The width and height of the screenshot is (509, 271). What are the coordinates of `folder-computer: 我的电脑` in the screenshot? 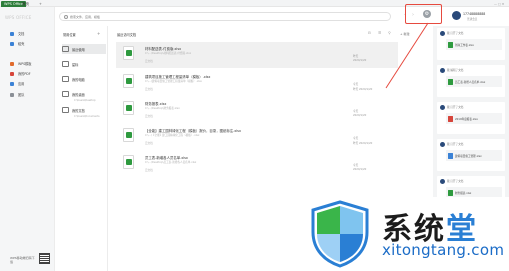 It's located at (84, 79).